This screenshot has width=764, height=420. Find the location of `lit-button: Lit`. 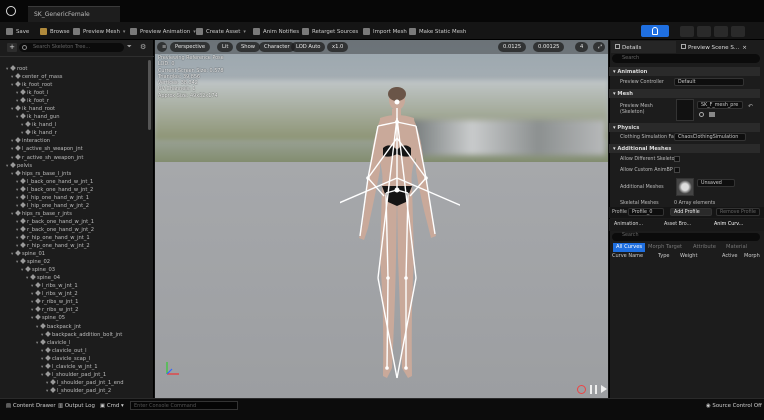

lit-button: Lit is located at coordinates (225, 47).